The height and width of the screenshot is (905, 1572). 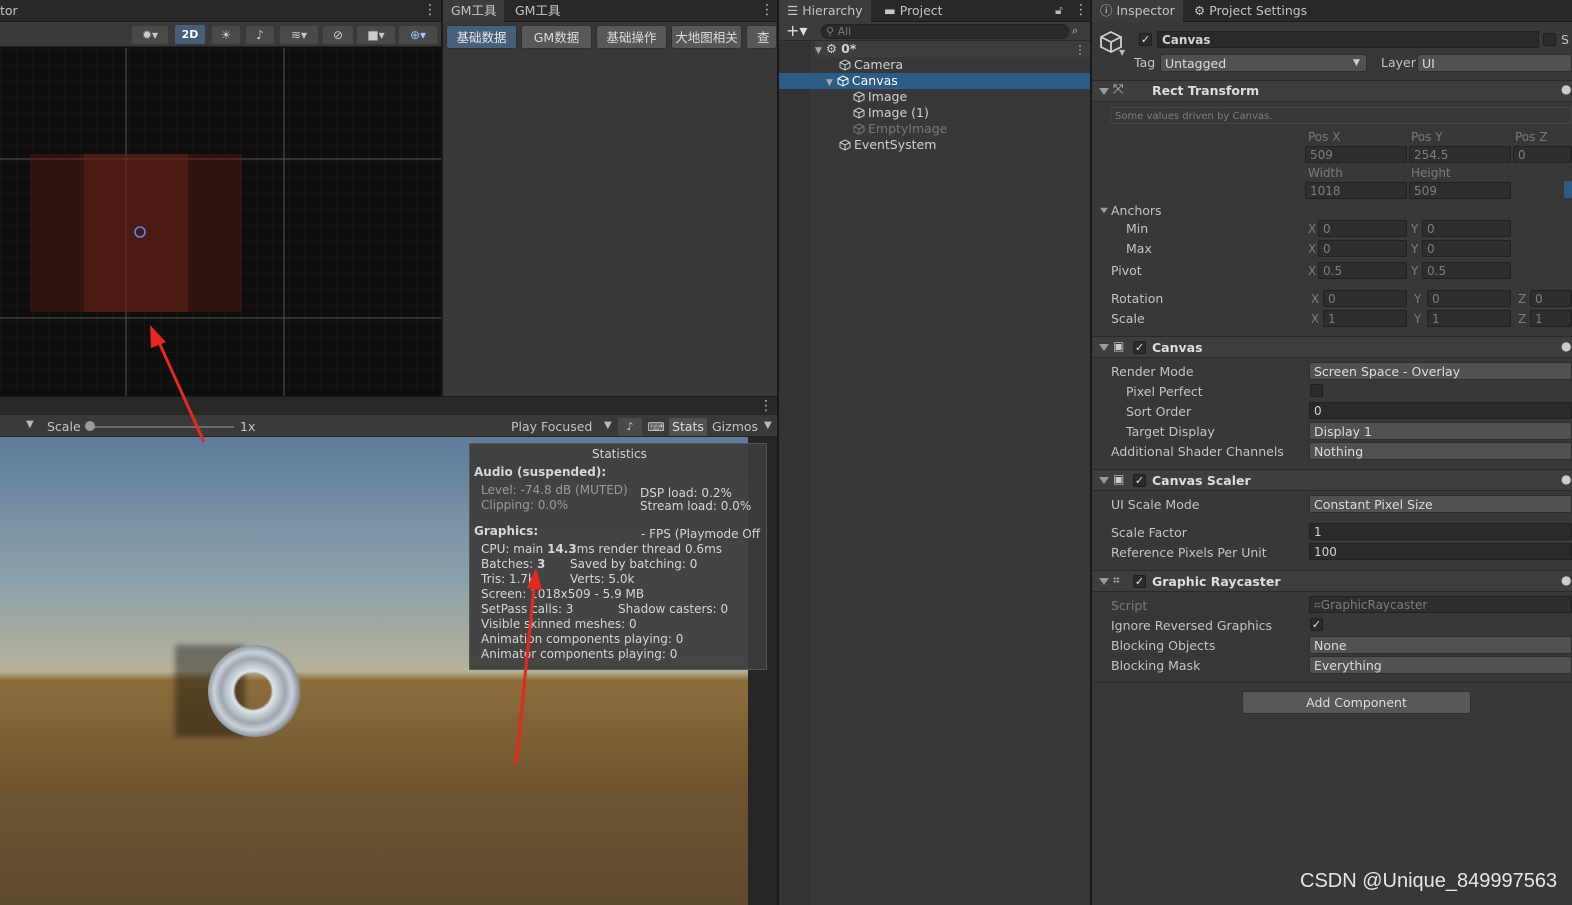 I want to click on hierarchy-item-image-1: Image (1), so click(x=891, y=113).